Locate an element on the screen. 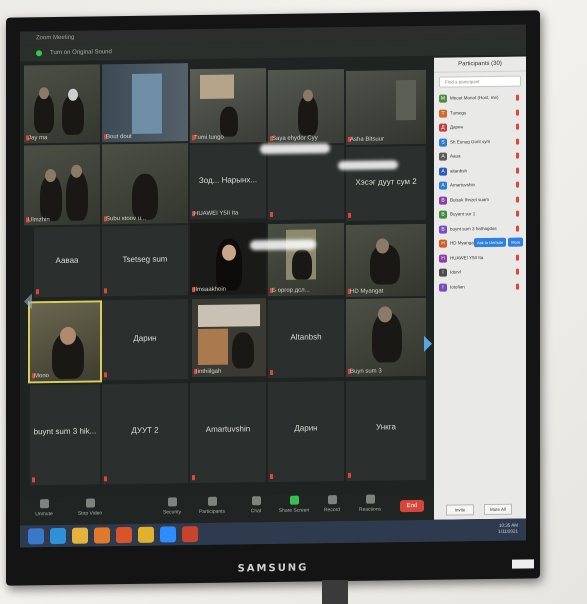 This screenshot has height=604, width=587. chat-icon is located at coordinates (256, 501).